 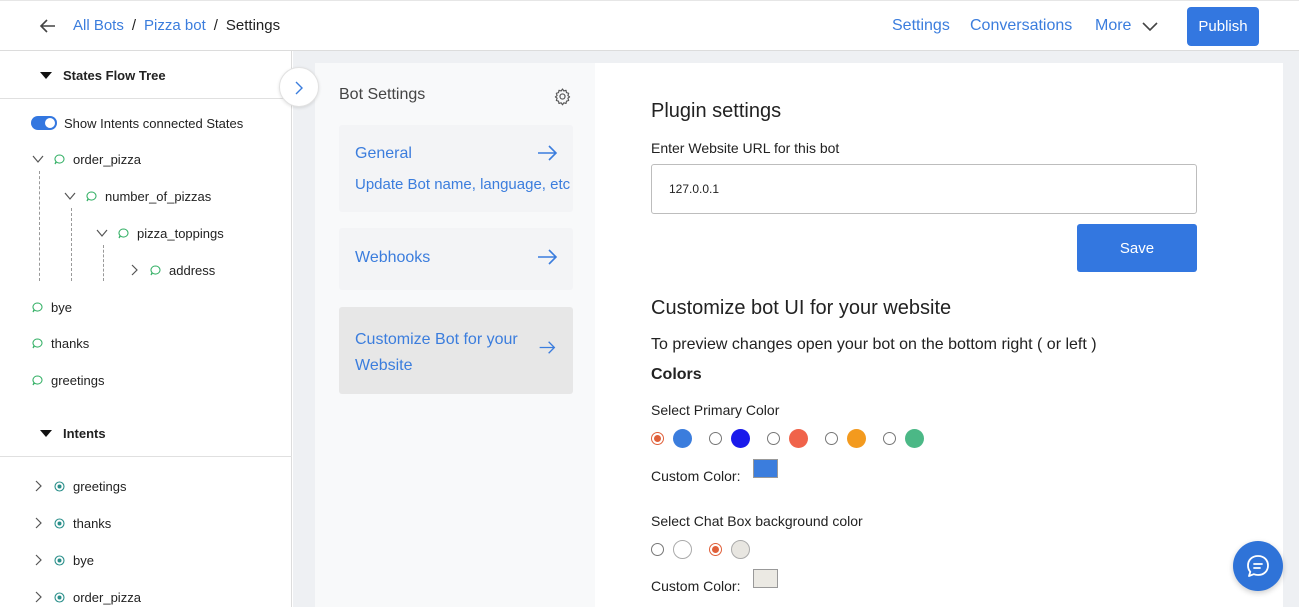 What do you see at coordinates (765, 468) in the screenshot?
I see `primary-custom-color-picker` at bounding box center [765, 468].